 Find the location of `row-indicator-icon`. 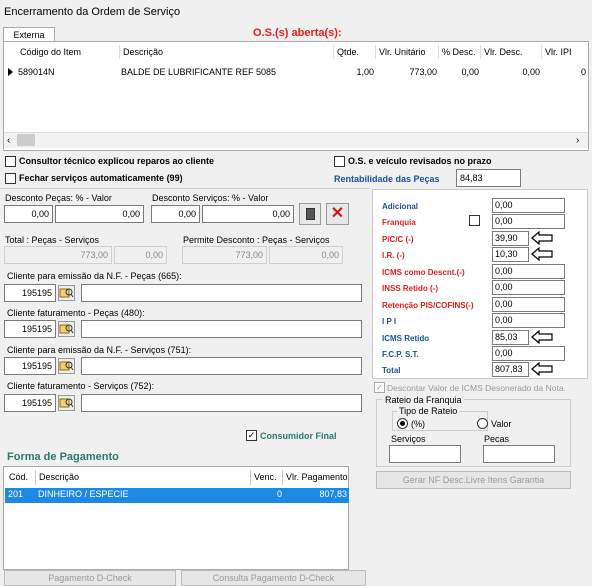

row-indicator-icon is located at coordinates (10, 72).